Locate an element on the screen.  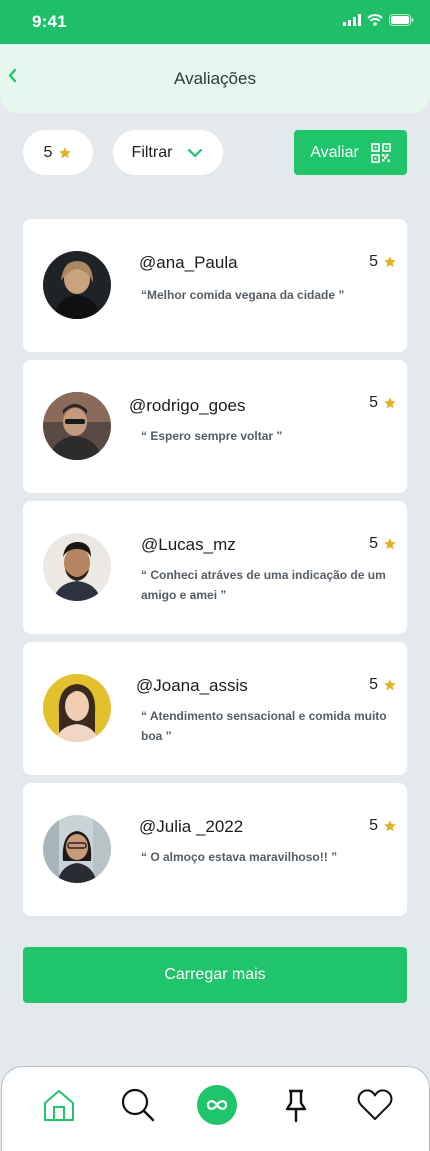
load-more-label: Carregar mais is located at coordinates (215, 974).